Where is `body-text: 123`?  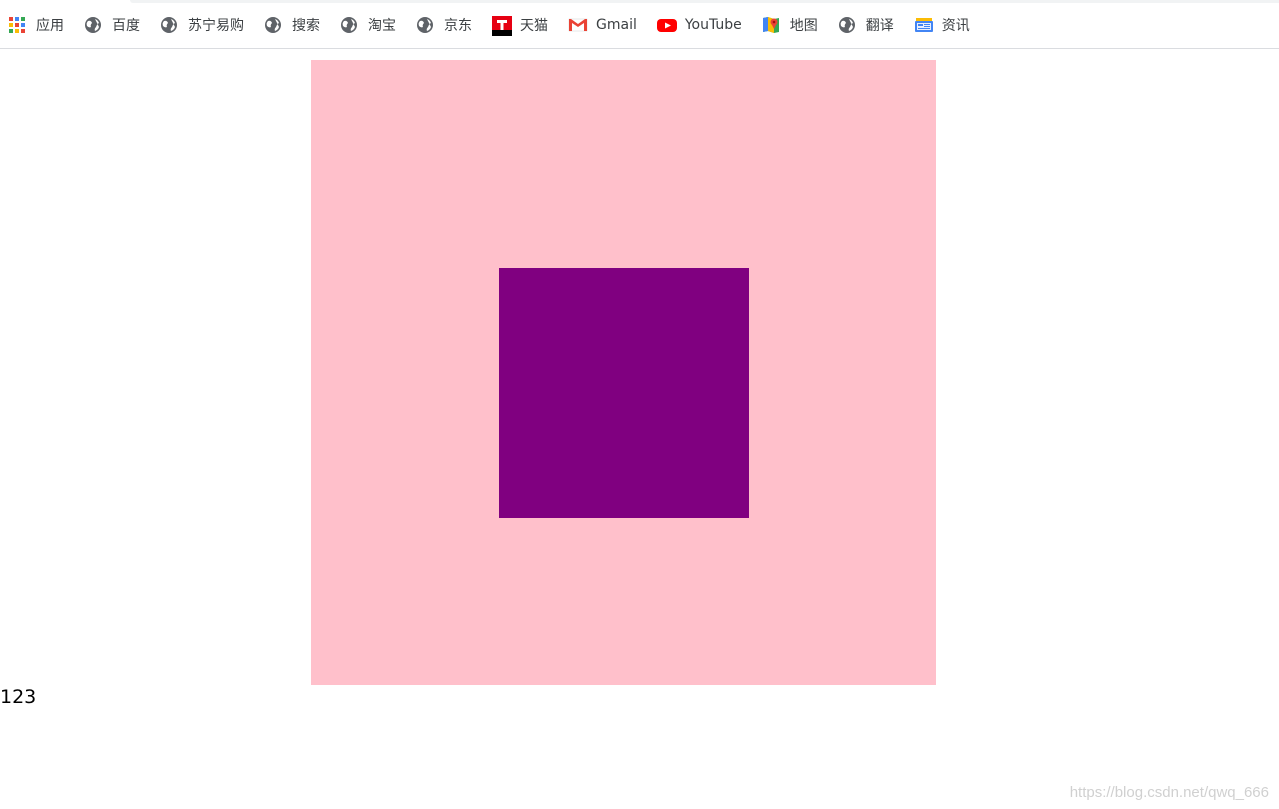
body-text: 123 is located at coordinates (18, 697).